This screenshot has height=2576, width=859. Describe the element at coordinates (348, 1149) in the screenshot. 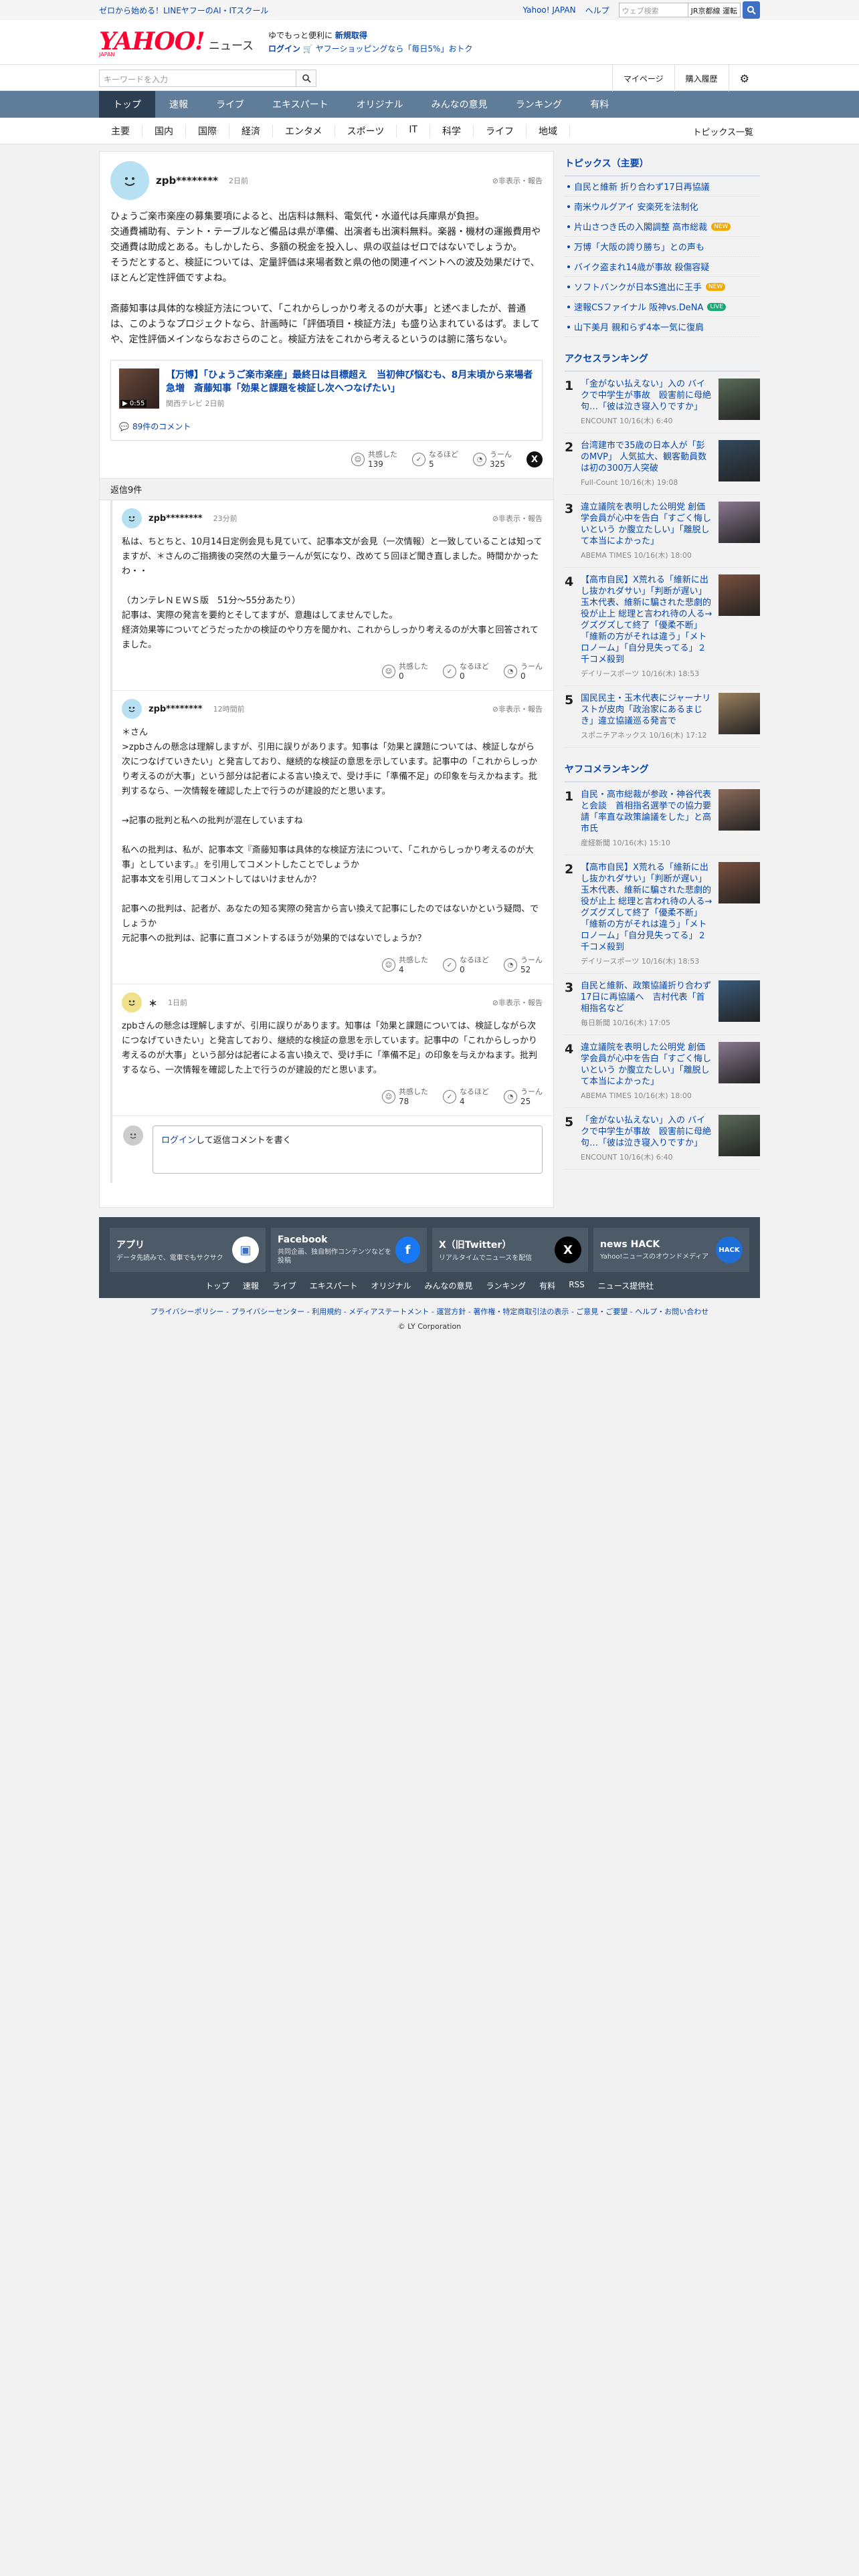

I see `reply-input: ログインして返信コメントを書く` at that location.